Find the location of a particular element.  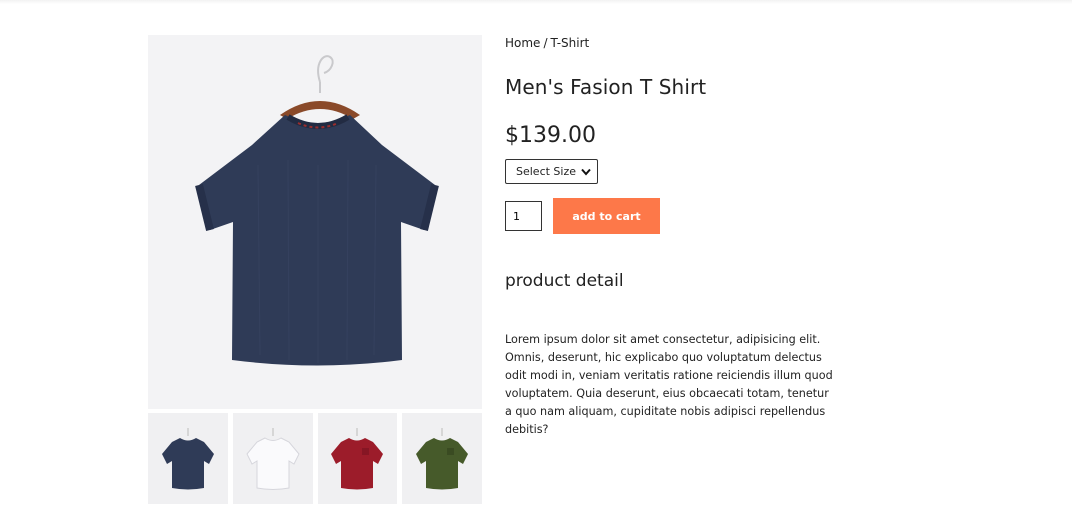

tshirt-red-thumb-icon is located at coordinates (357, 458).